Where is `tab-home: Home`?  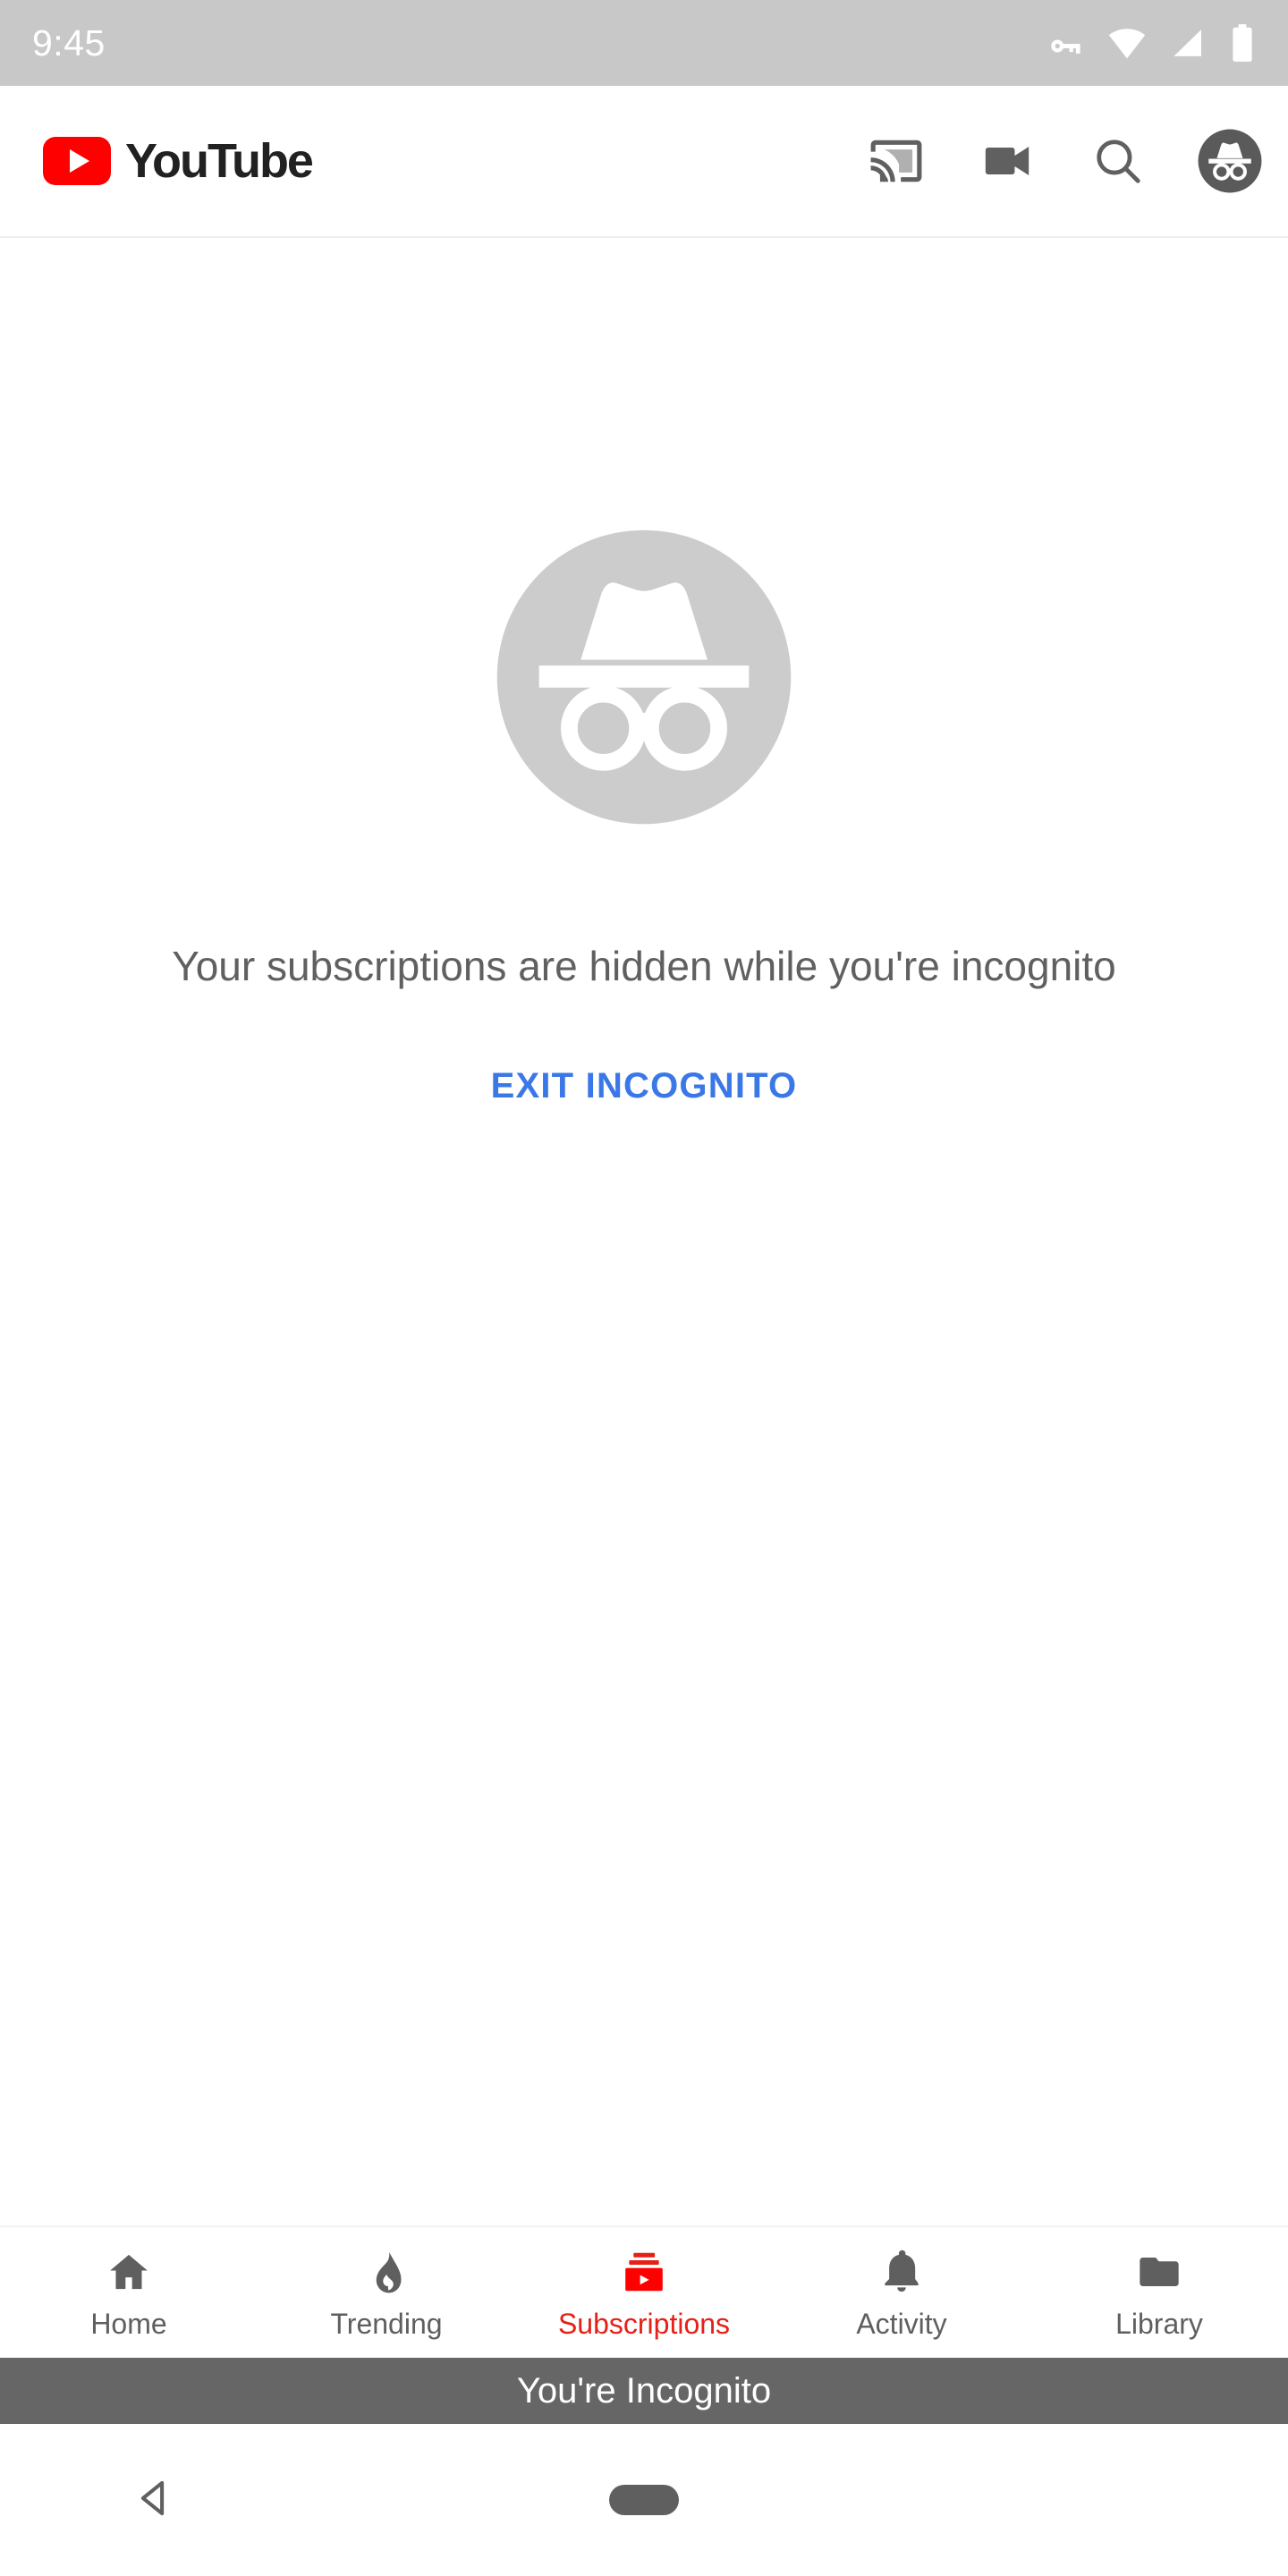 tab-home: Home is located at coordinates (129, 2292).